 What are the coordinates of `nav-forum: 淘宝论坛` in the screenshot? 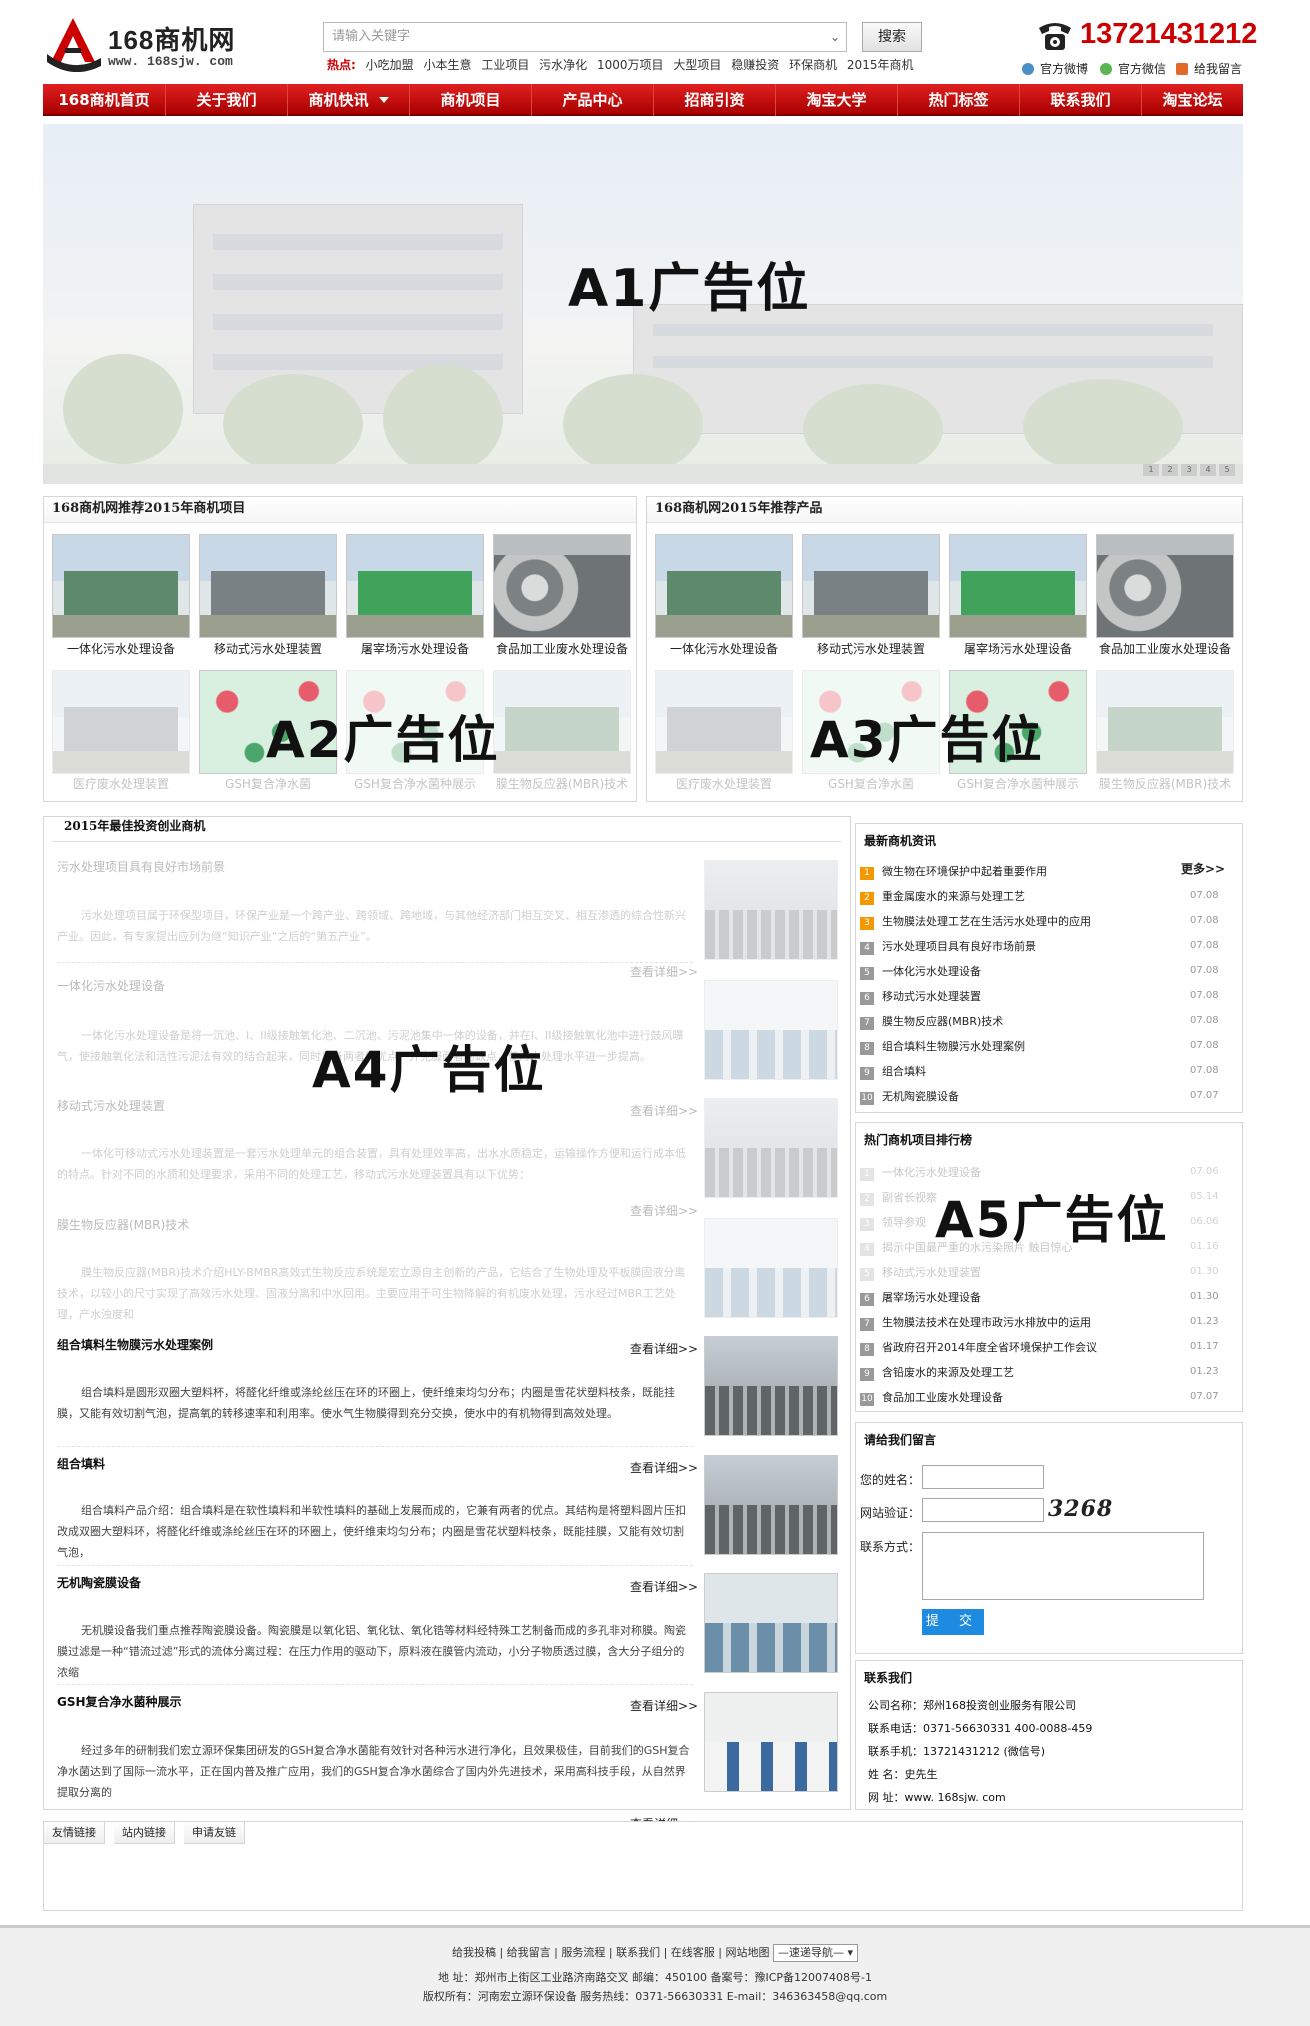 It's located at (1192, 100).